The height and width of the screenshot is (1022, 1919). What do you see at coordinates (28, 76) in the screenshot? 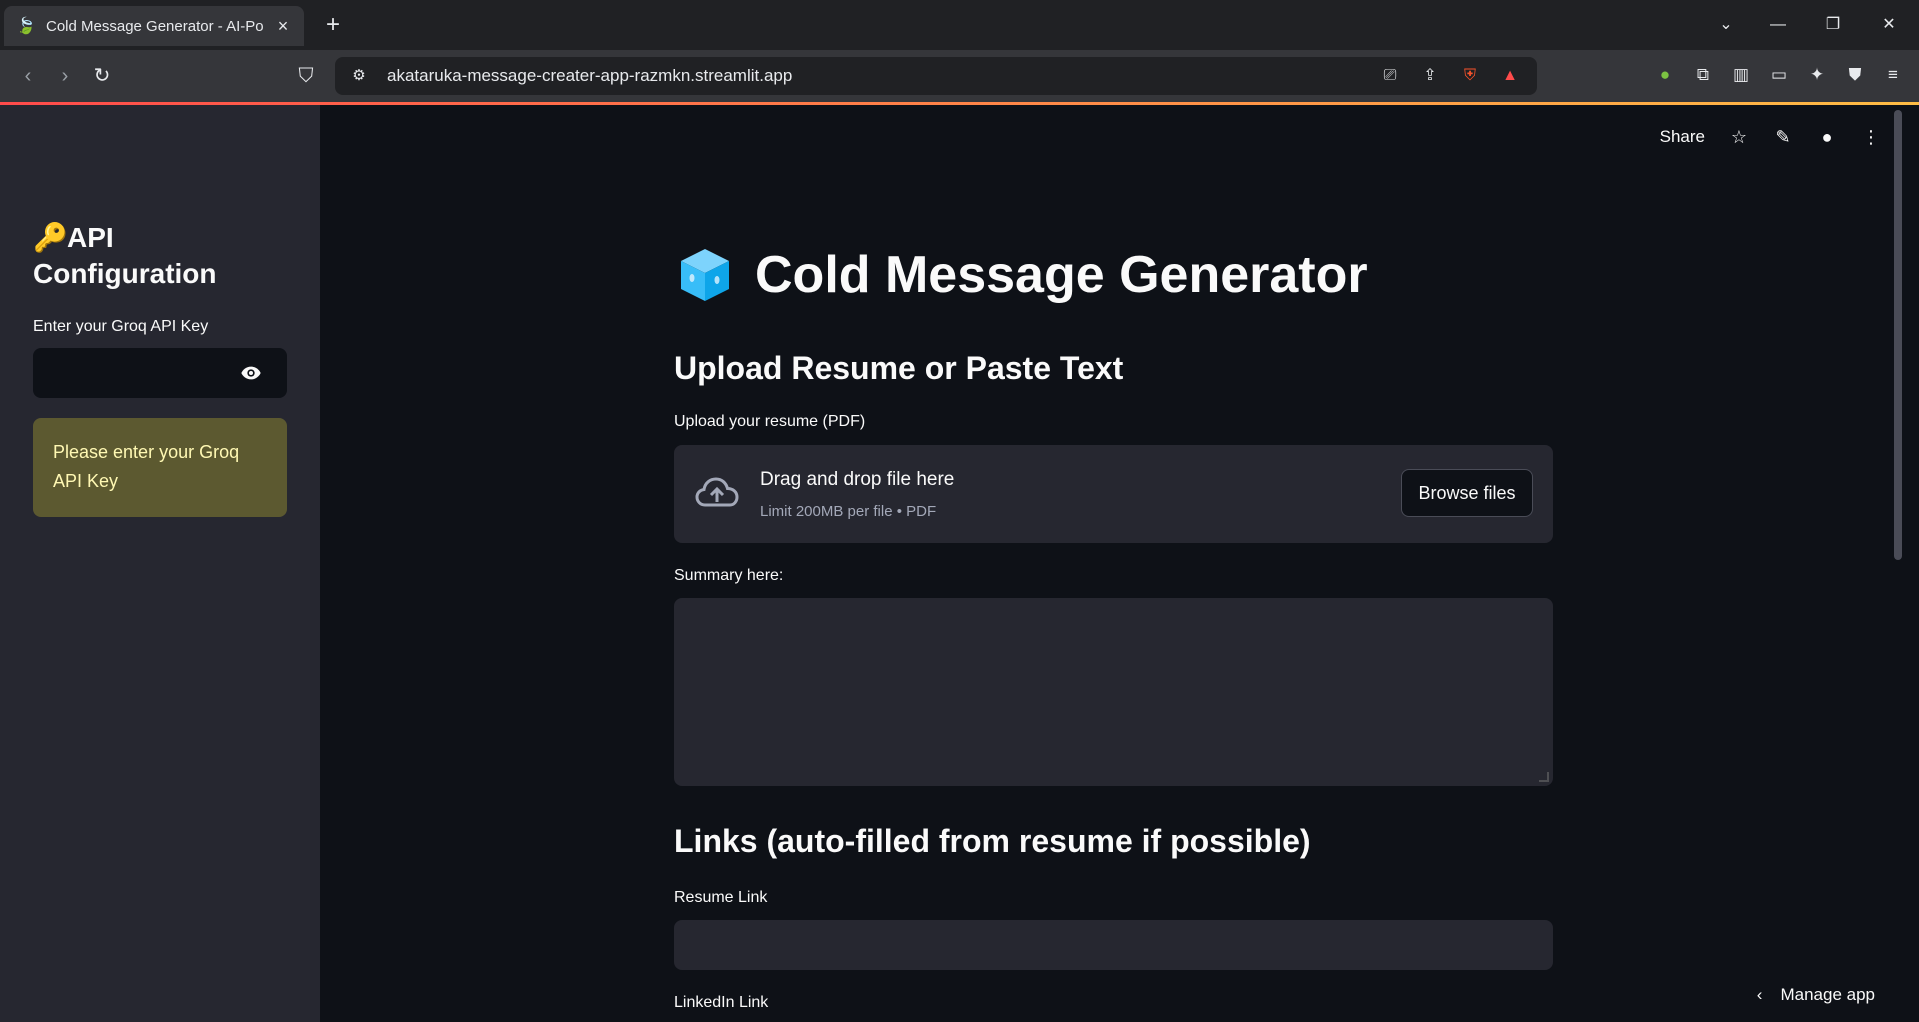
I see `back-icon: ‹` at bounding box center [28, 76].